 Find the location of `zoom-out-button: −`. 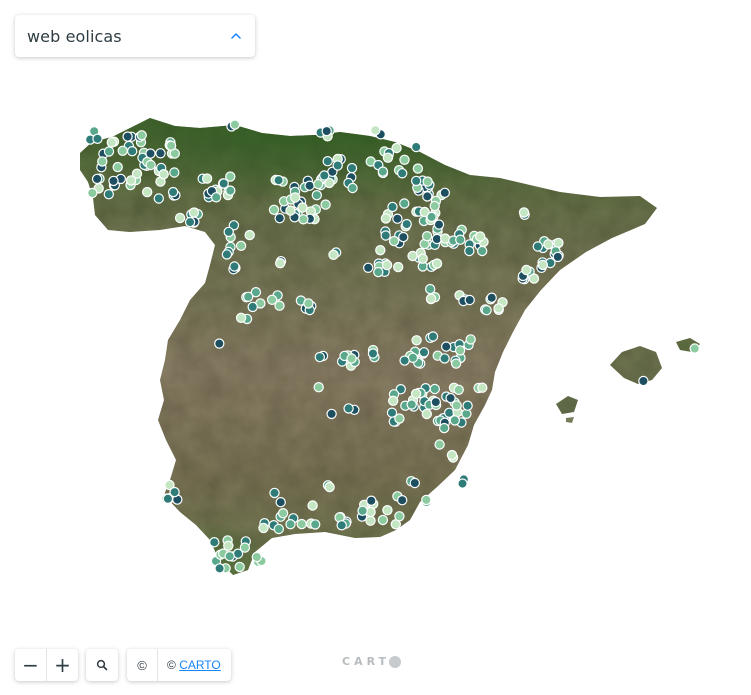

zoom-out-button: − is located at coordinates (30, 665).